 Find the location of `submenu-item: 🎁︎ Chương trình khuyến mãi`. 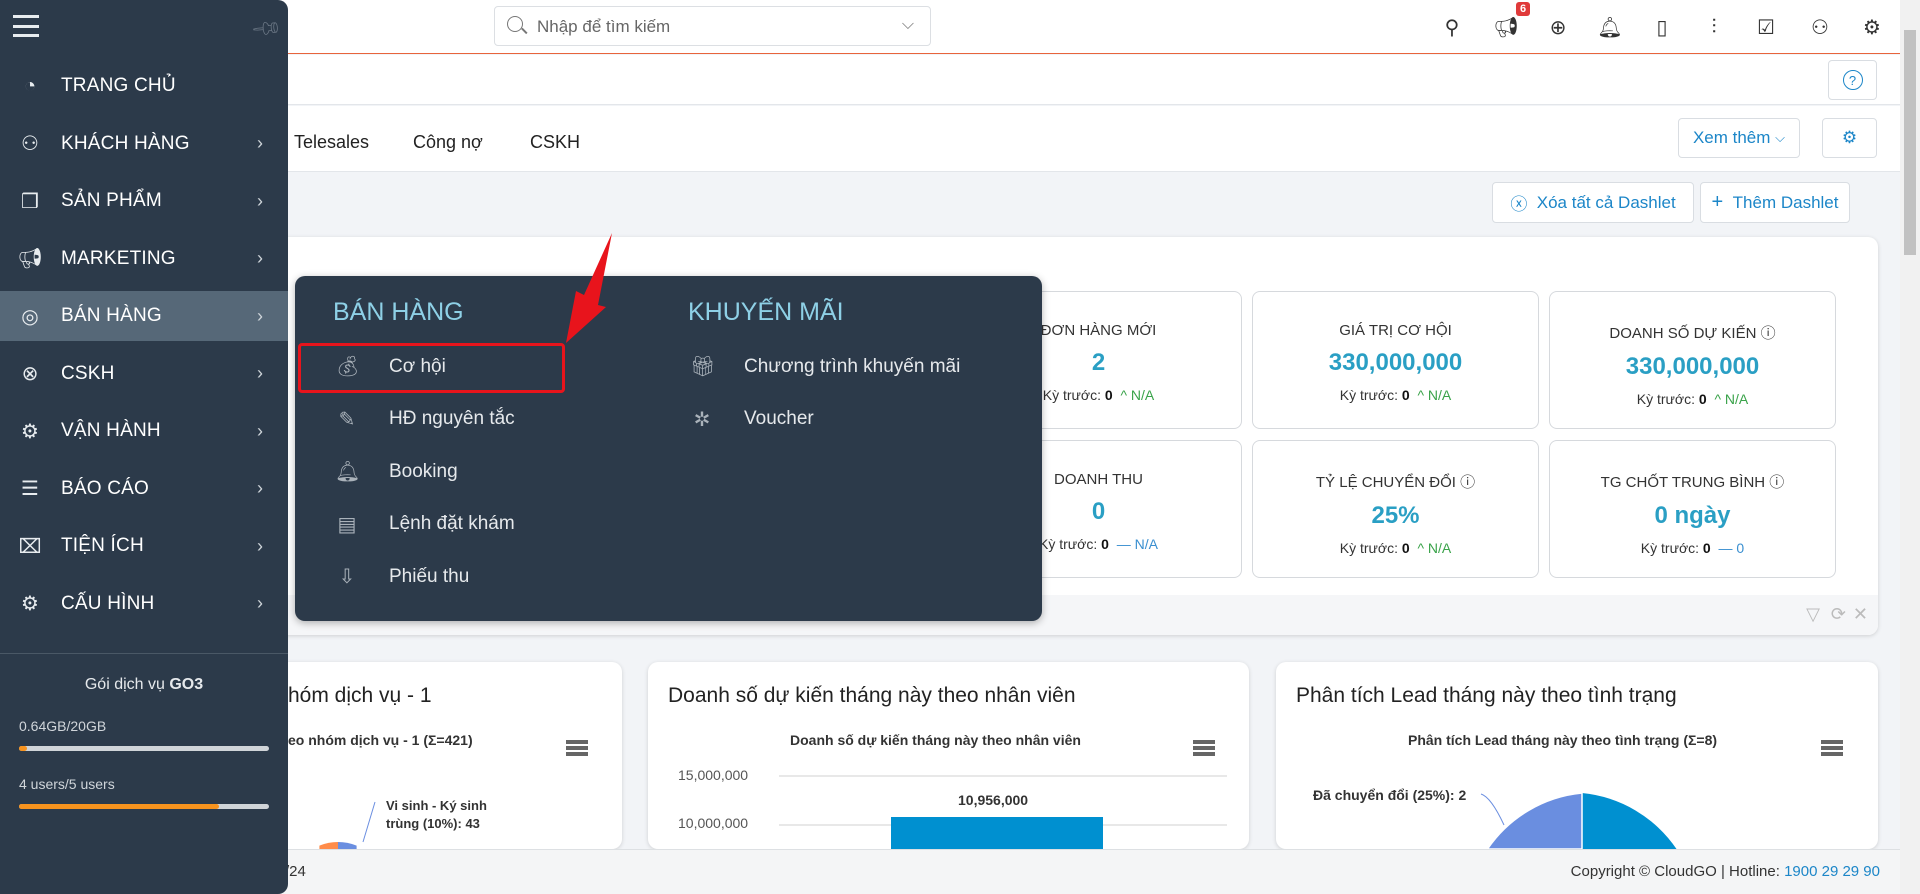

submenu-item: 🎁︎ Chương trình khuyến mãi is located at coordinates (825, 366).